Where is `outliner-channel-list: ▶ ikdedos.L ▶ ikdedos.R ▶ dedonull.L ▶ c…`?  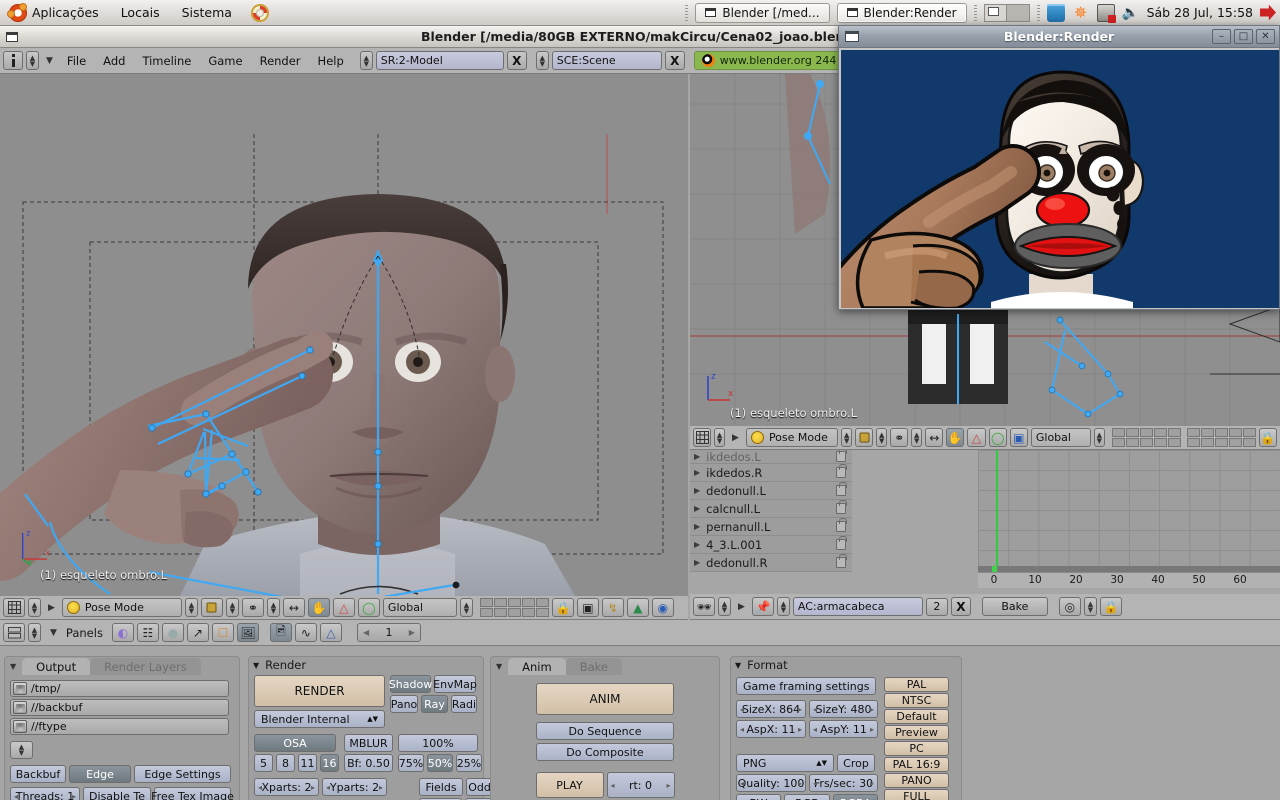
outliner-channel-list: ▶ ikdedos.L ▶ ikdedos.R ▶ dedonull.L ▶ c… is located at coordinates (771, 511).